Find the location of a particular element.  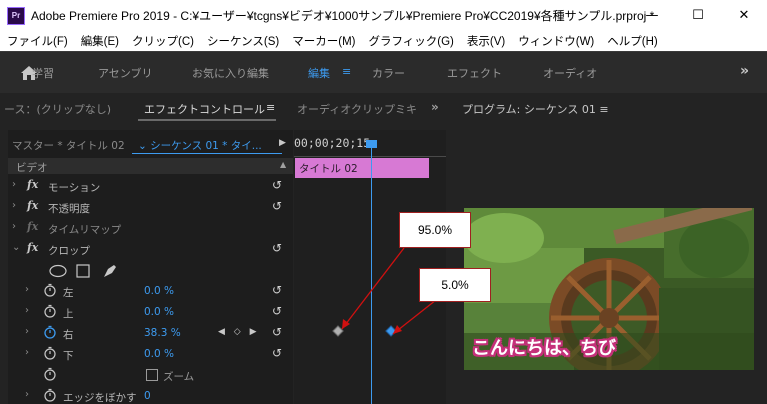

callout-5-percent: 5.0% is located at coordinates (455, 285).